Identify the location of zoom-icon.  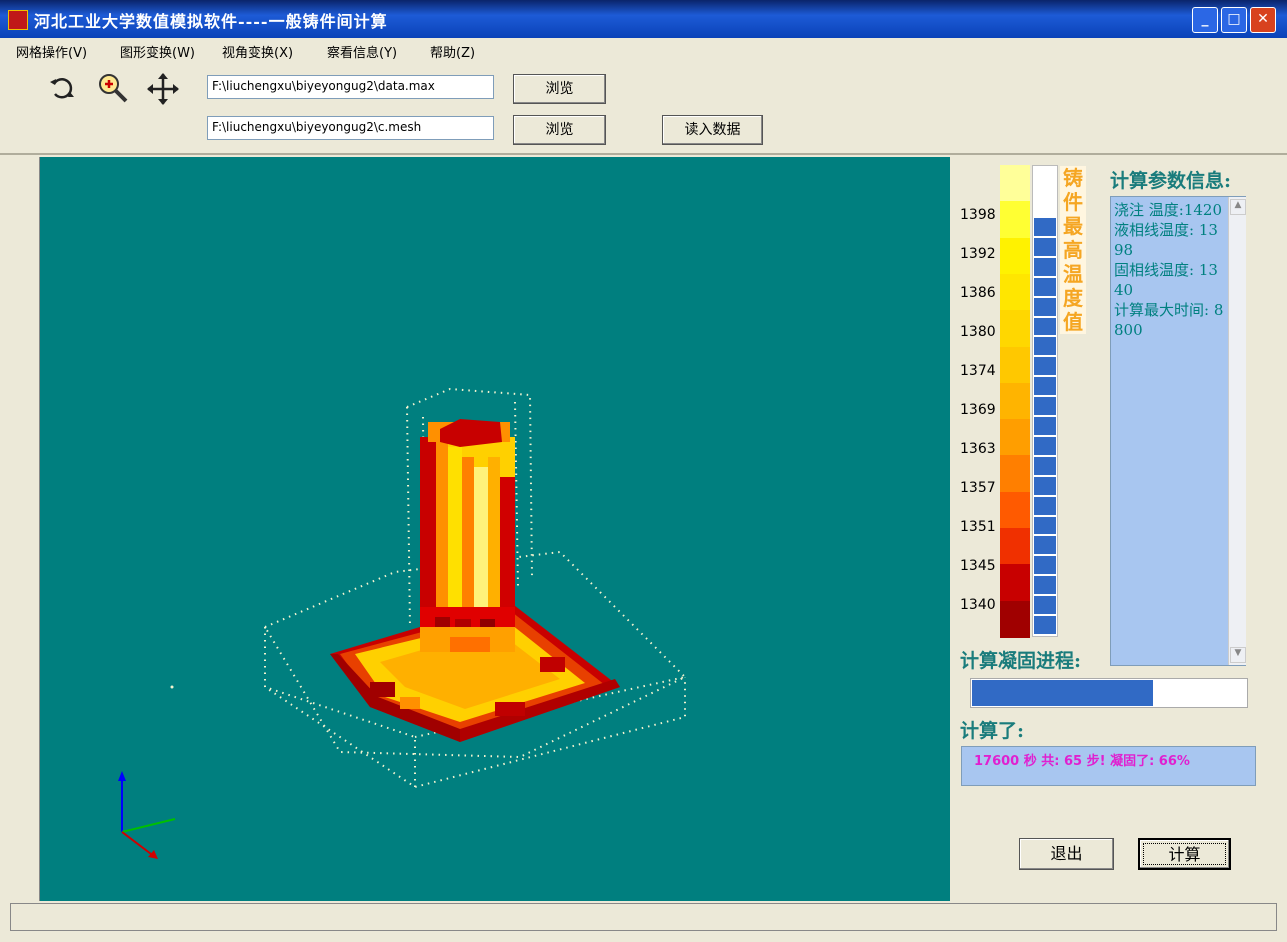
(112, 88).